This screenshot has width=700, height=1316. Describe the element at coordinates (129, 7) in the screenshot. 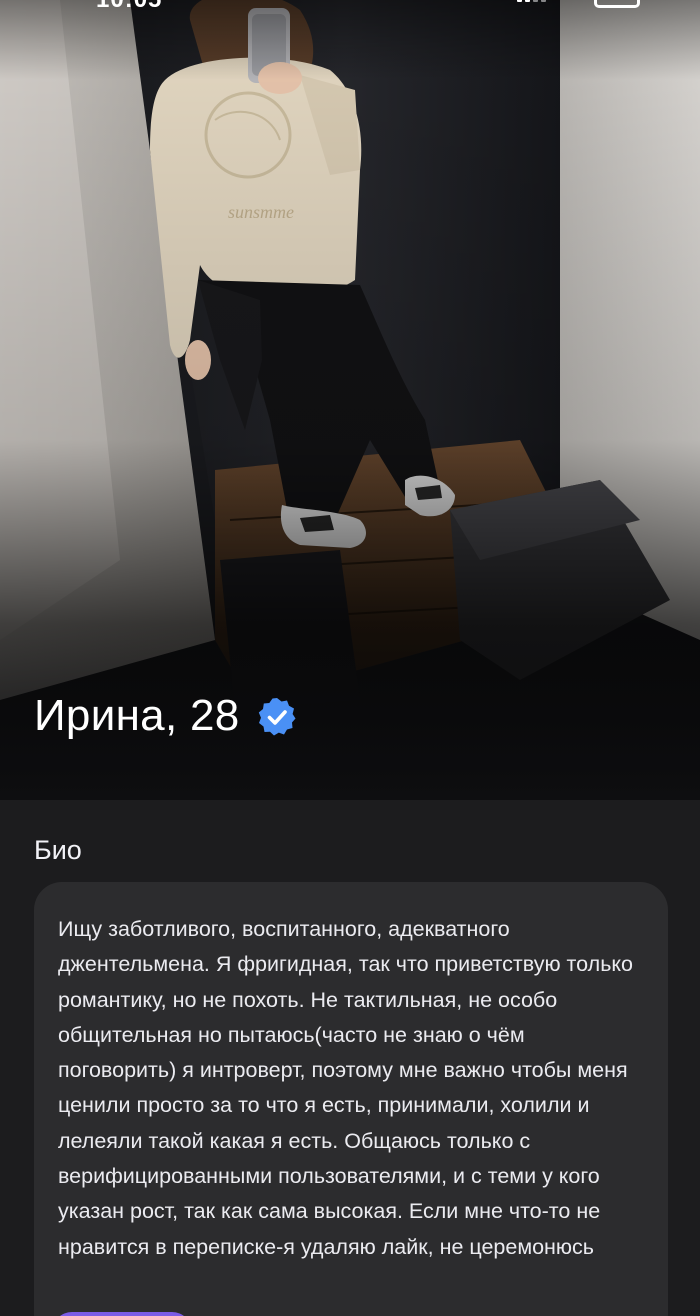

I see `status-time: 10:05` at that location.